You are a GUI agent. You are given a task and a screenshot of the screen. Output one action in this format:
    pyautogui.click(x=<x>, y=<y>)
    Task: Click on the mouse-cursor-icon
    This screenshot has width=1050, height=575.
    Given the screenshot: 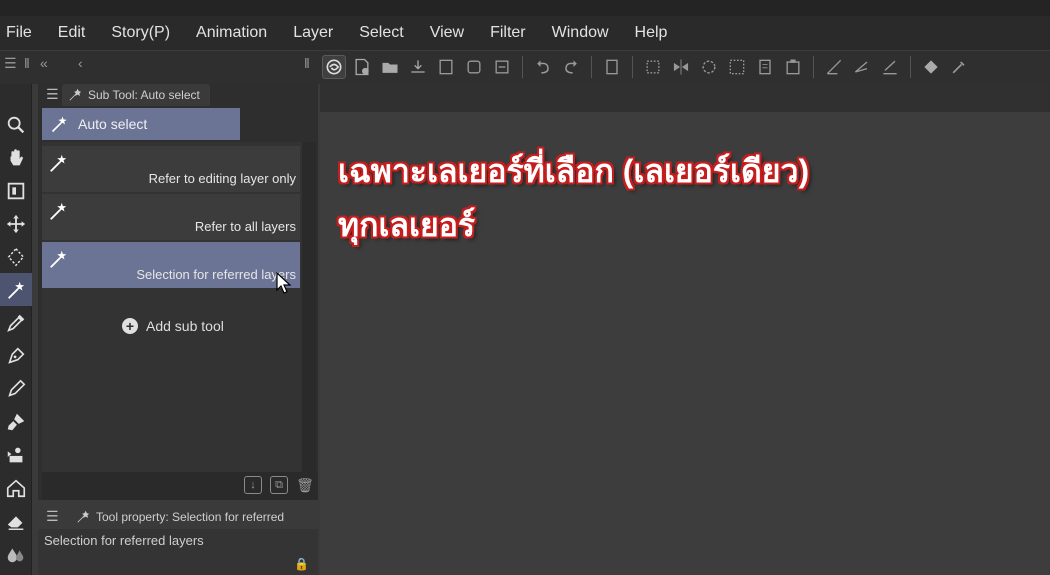 What is the action you would take?
    pyautogui.click(x=284, y=283)
    